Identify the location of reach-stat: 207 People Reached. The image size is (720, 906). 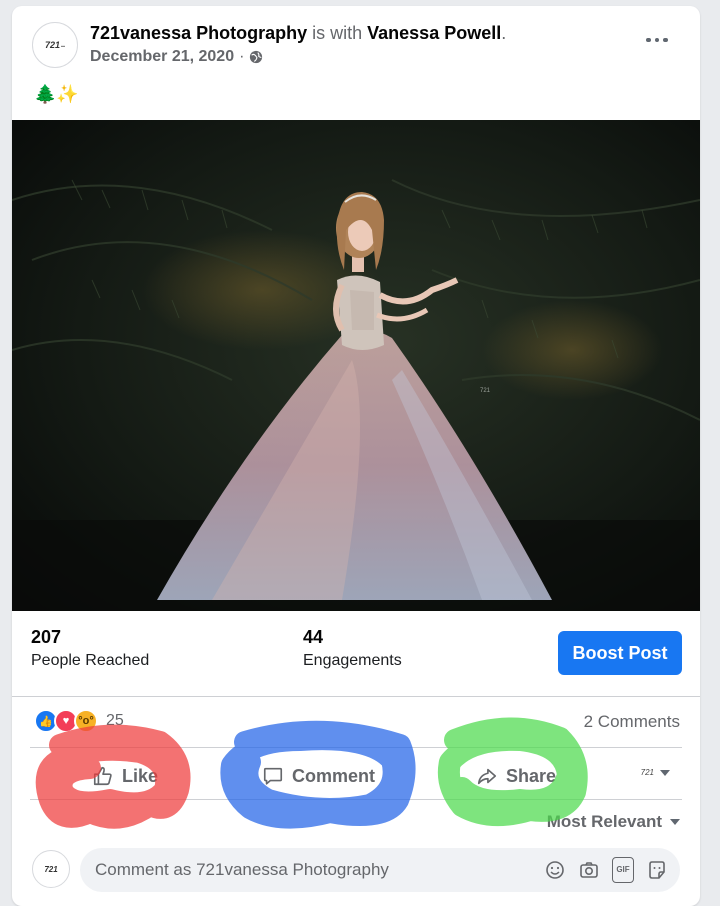
(90, 648).